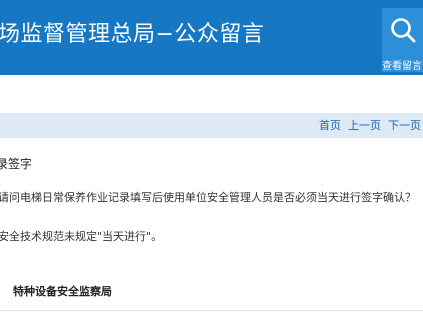 The height and width of the screenshot is (318, 423). Describe the element at coordinates (16, 164) in the screenshot. I see `message-title: 录签字` at that location.